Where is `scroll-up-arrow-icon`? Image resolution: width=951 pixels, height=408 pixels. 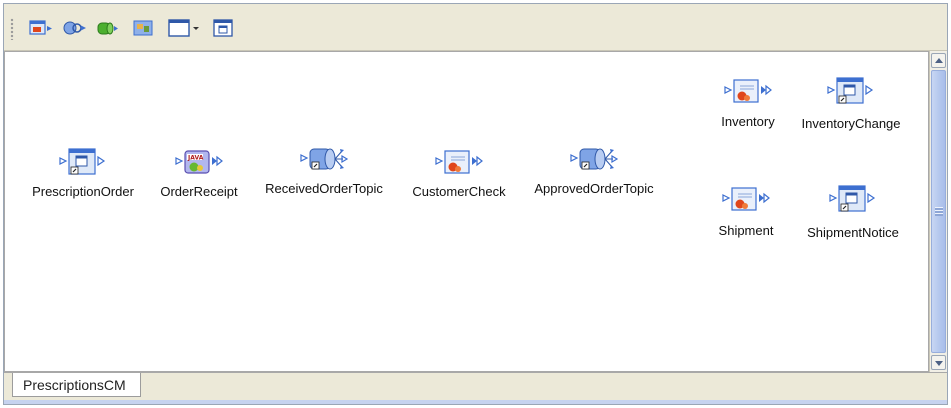 scroll-up-arrow-icon is located at coordinates (939, 60).